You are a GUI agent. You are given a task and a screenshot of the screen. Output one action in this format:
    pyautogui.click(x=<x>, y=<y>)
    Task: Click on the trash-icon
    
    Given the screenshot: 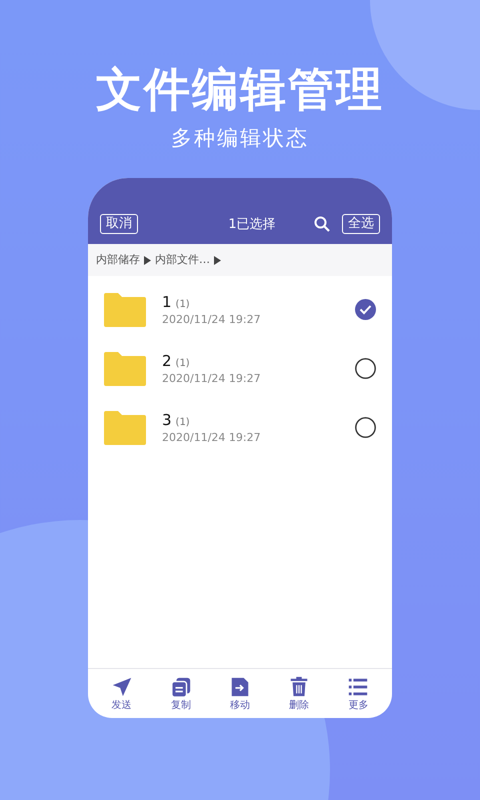 What is the action you would take?
    pyautogui.click(x=299, y=687)
    